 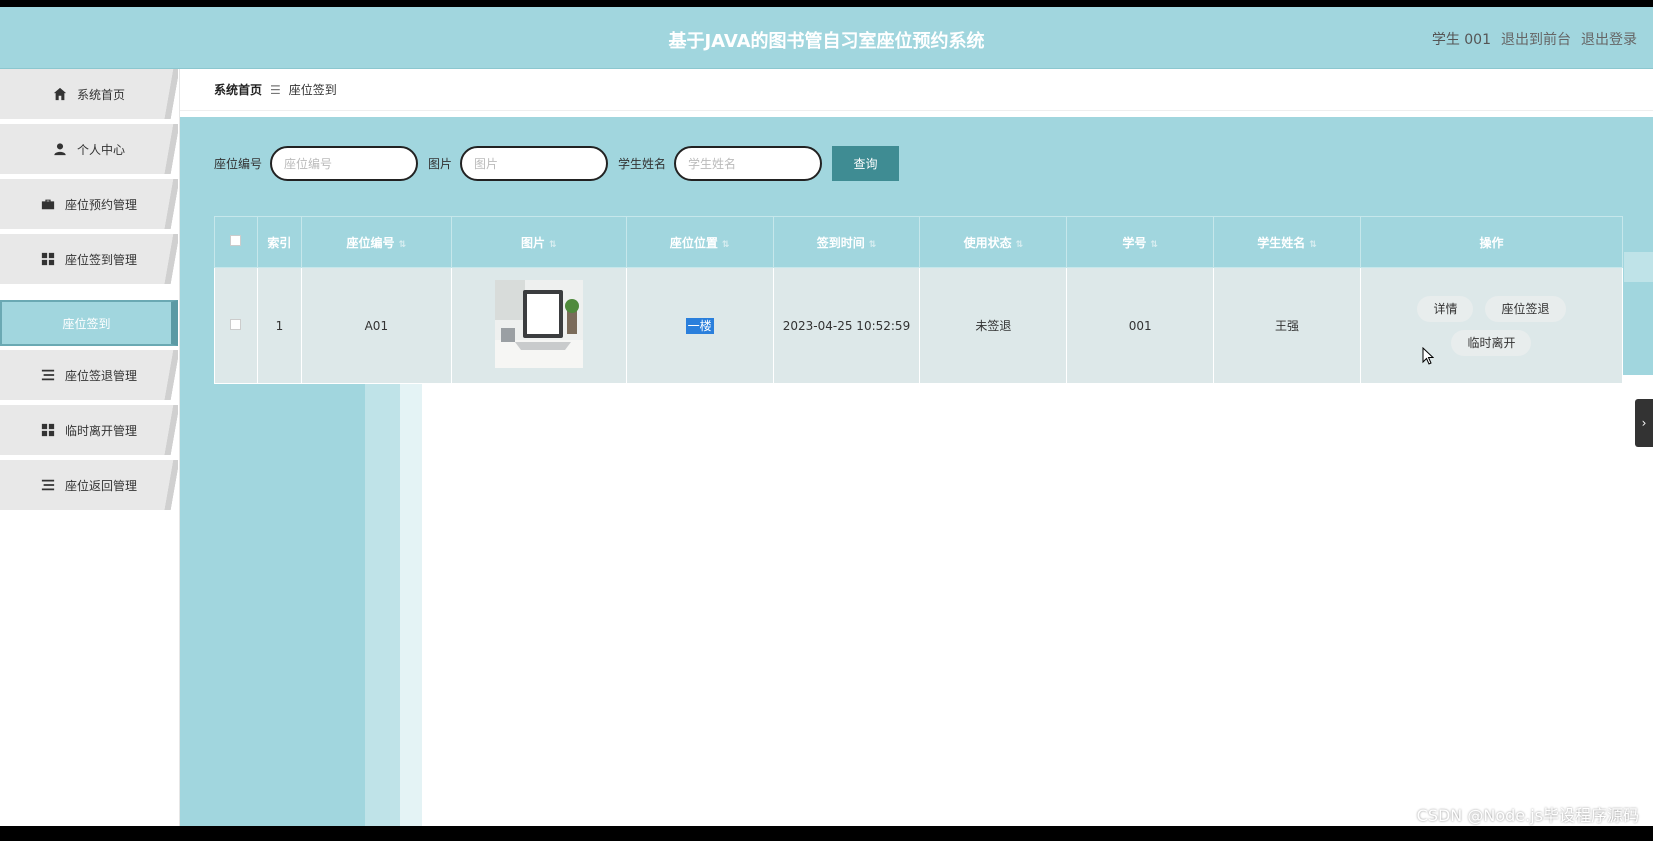 I want to click on index-cell: 1, so click(x=279, y=325).